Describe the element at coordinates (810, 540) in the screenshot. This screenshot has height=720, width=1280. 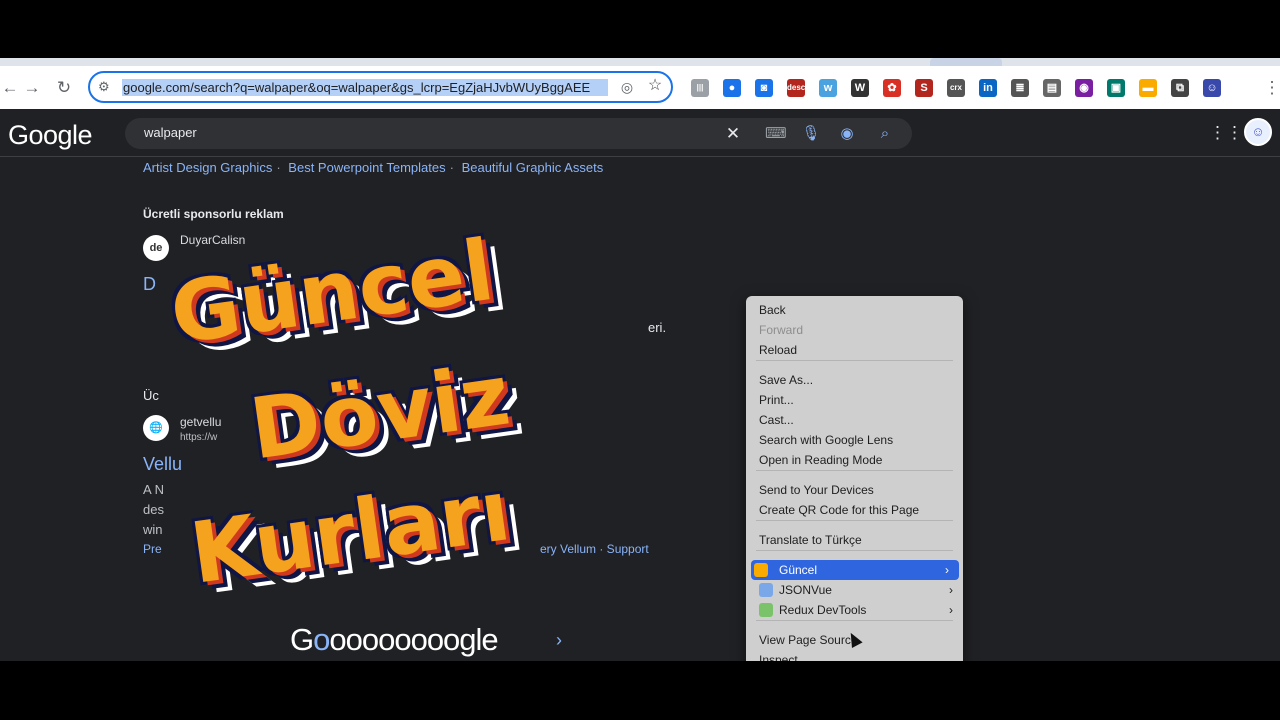
I see `menu-item-label: Translate to Türkçe` at that location.